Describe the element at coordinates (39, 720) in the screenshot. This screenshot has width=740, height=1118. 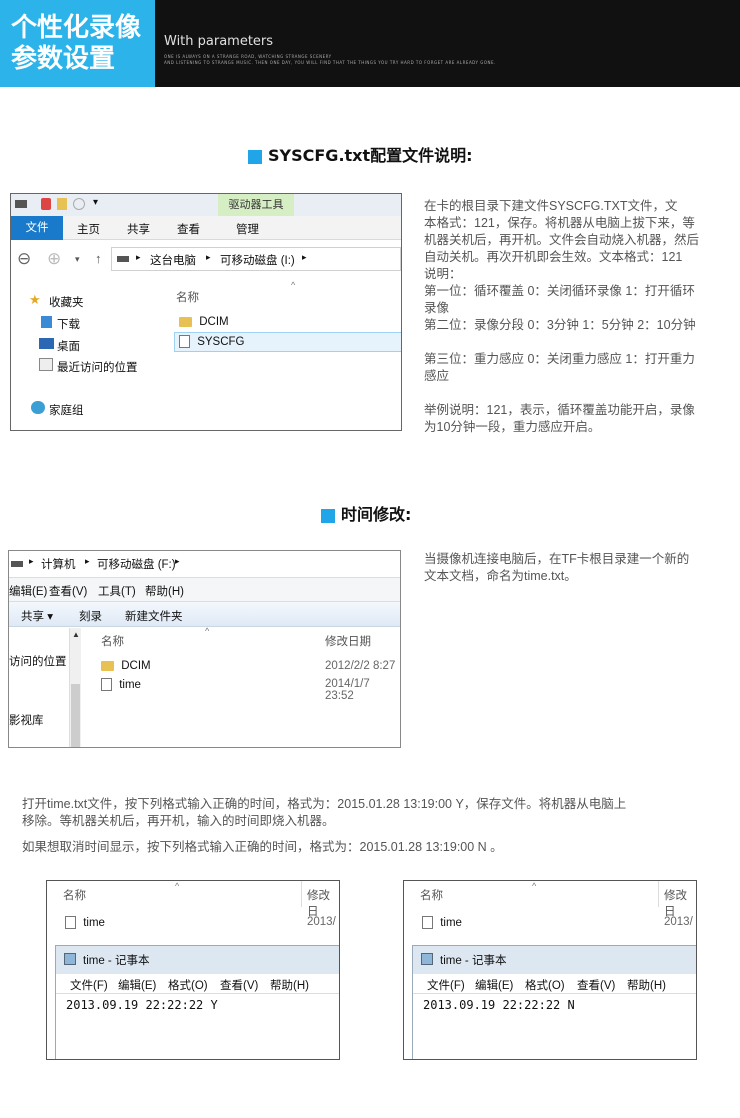
I see `nav-video-library: 影视库` at that location.